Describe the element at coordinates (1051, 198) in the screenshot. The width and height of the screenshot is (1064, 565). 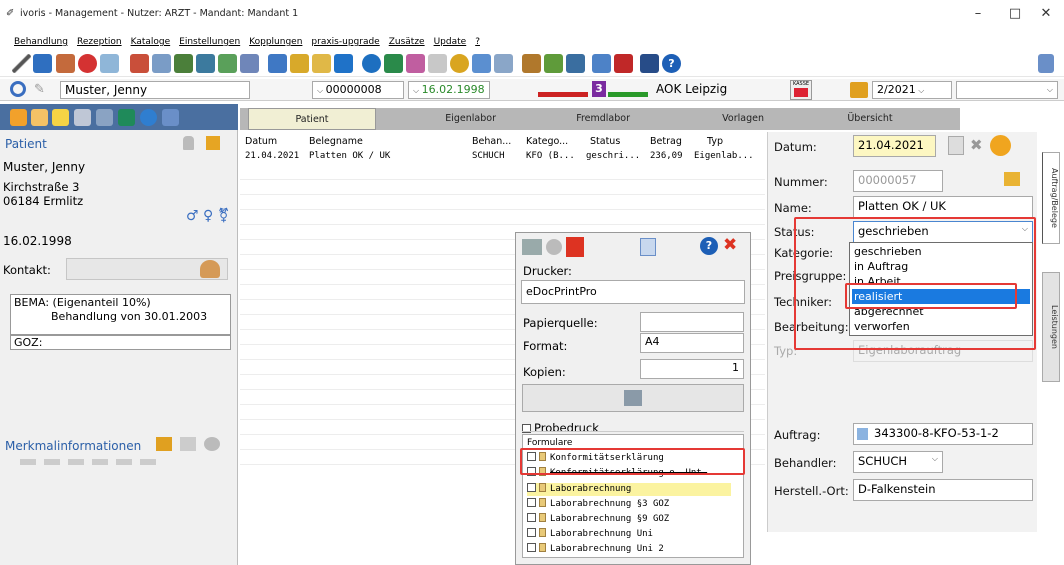
I see `tab-auftrag-belege: Auftrag/Belege` at that location.